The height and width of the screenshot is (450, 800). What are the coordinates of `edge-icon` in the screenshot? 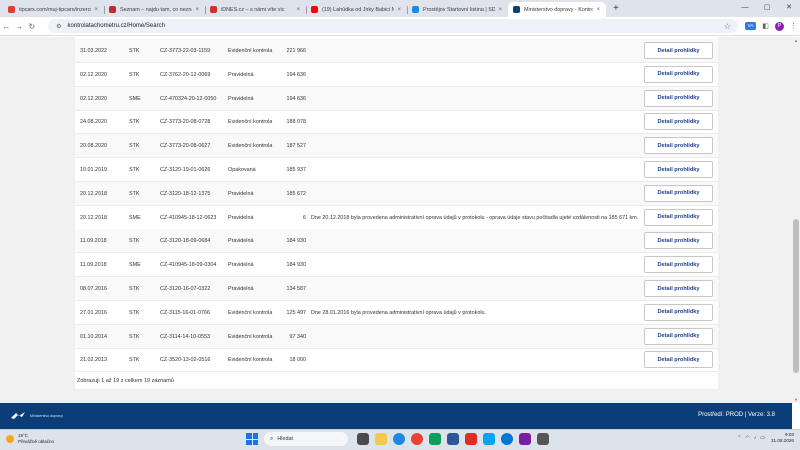 It's located at (399, 439).